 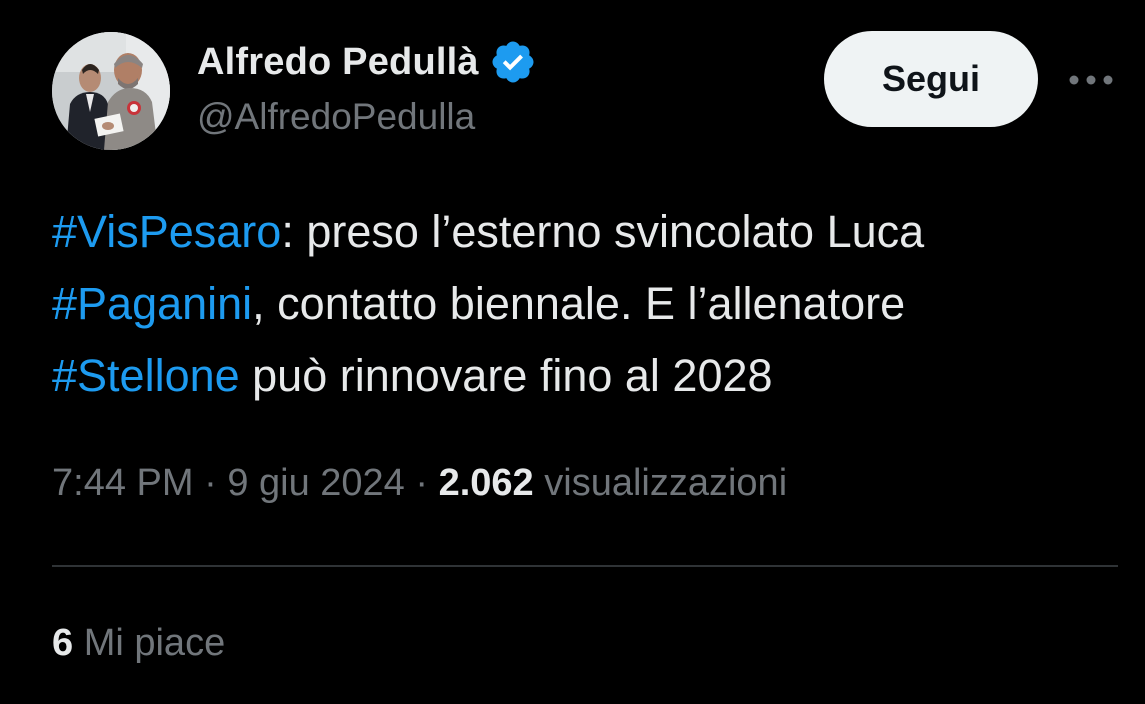 I want to click on tweet-date: 9 giu 2024, so click(x=316, y=483).